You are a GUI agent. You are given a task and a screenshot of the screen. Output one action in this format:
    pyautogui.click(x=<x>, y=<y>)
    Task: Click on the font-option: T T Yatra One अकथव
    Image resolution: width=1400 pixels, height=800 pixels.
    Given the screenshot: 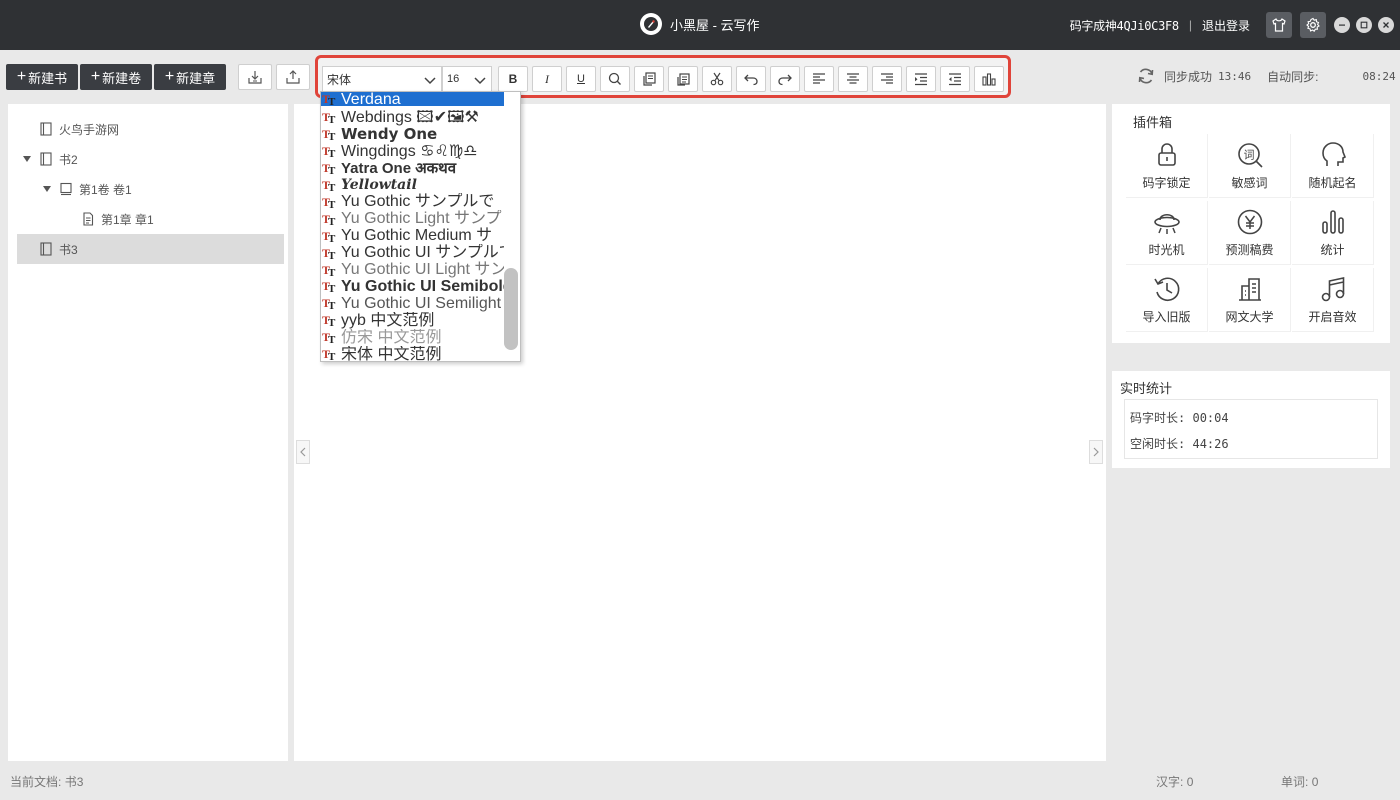 What is the action you would take?
    pyautogui.click(x=412, y=168)
    